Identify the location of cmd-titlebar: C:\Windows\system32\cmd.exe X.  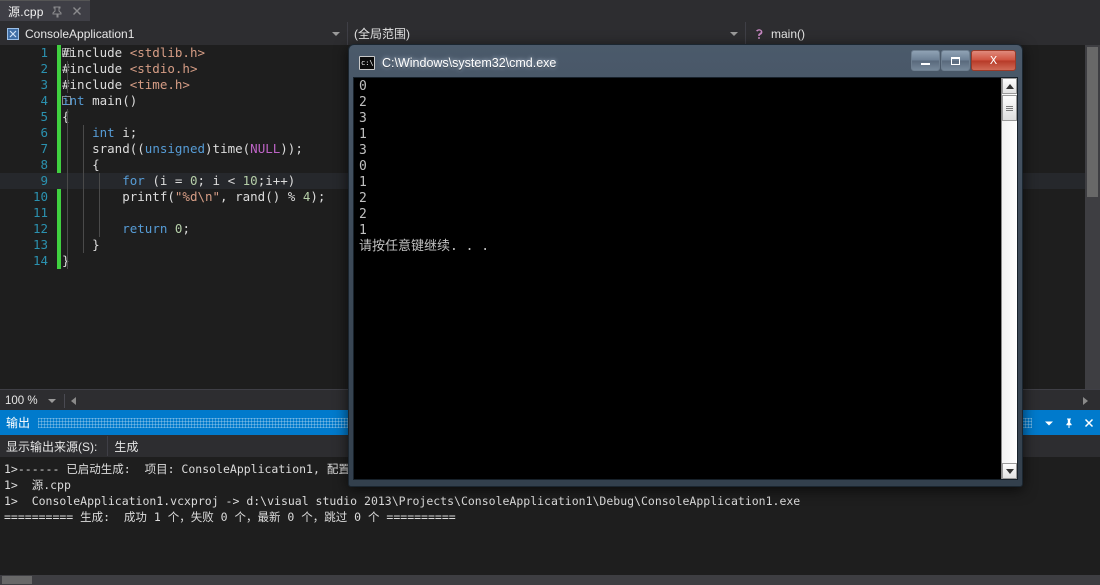
(685, 63).